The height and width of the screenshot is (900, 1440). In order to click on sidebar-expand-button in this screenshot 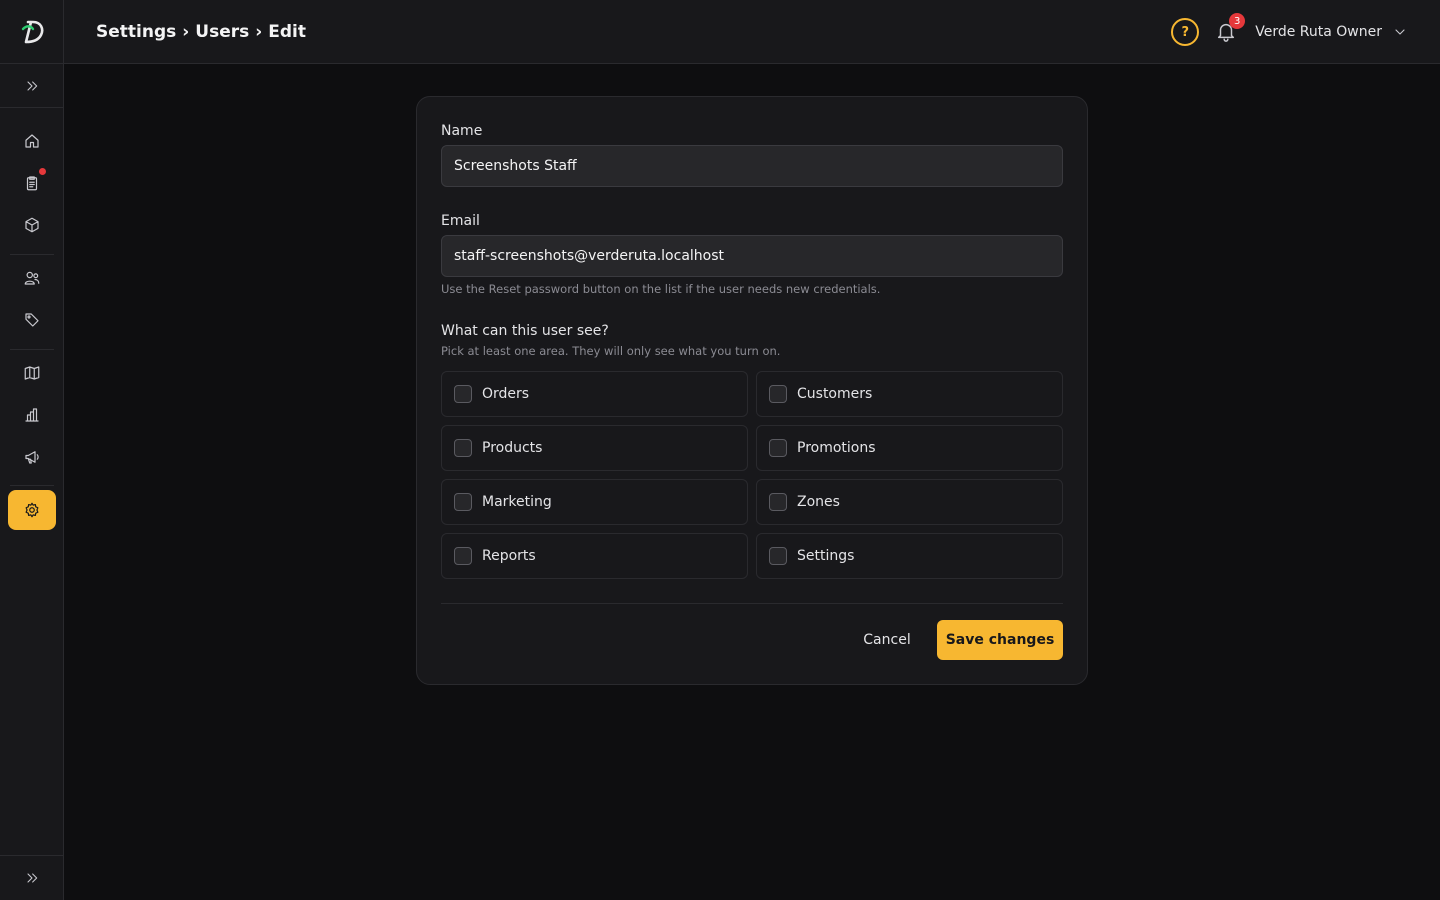, I will do `click(32, 86)`.